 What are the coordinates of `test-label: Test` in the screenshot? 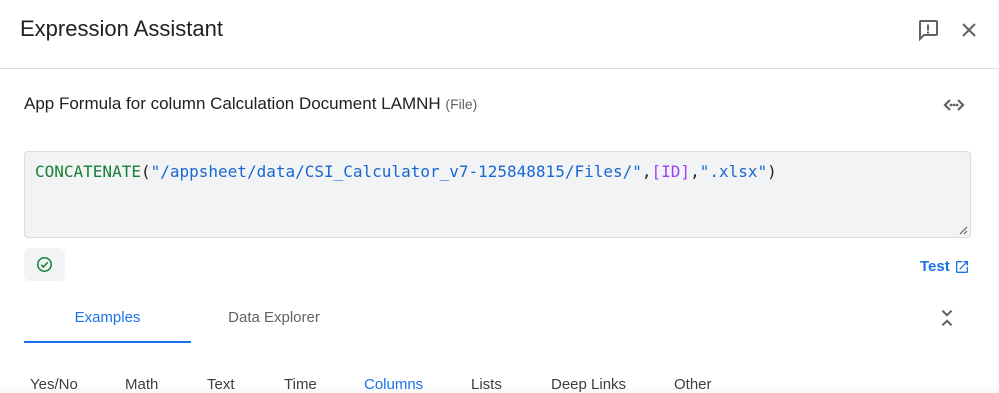 It's located at (935, 266).